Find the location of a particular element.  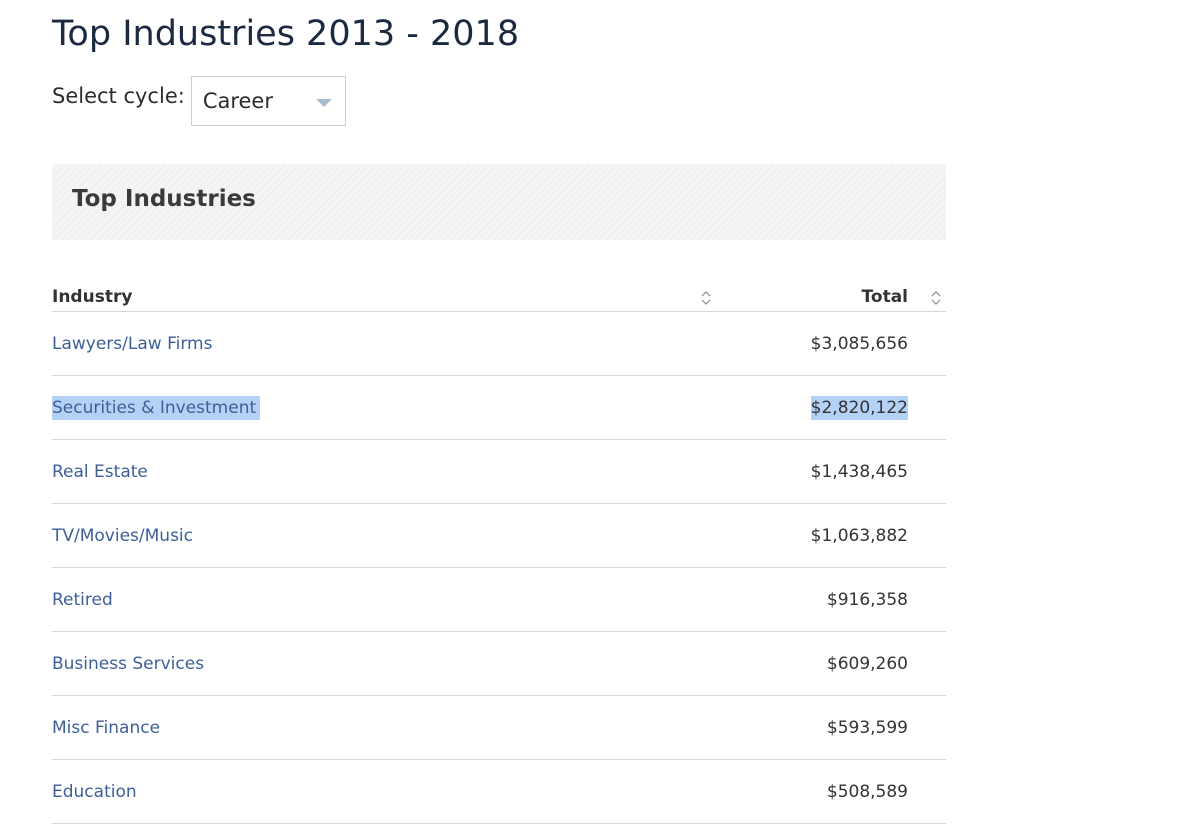

cycle-dropdown: Career is located at coordinates (268, 101).